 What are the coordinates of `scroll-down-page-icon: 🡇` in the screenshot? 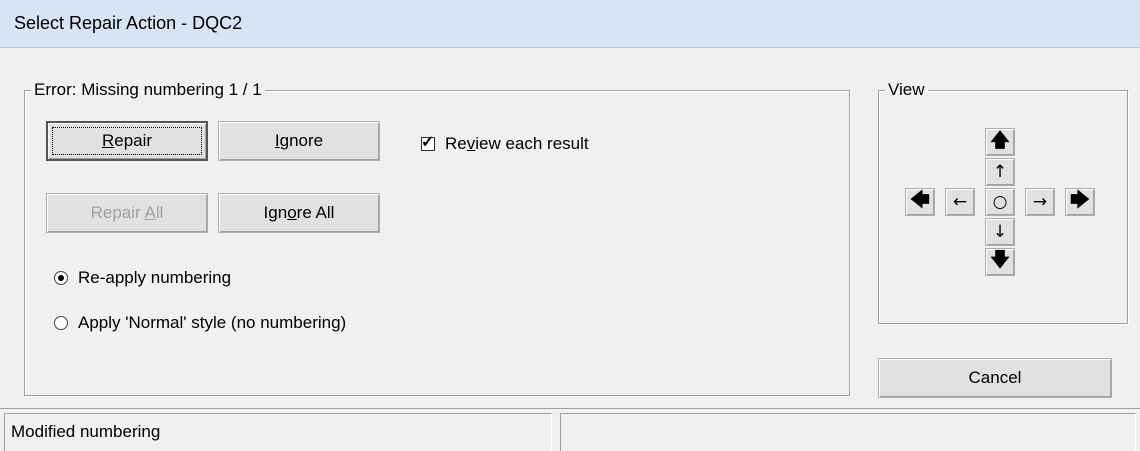 It's located at (1000, 262).